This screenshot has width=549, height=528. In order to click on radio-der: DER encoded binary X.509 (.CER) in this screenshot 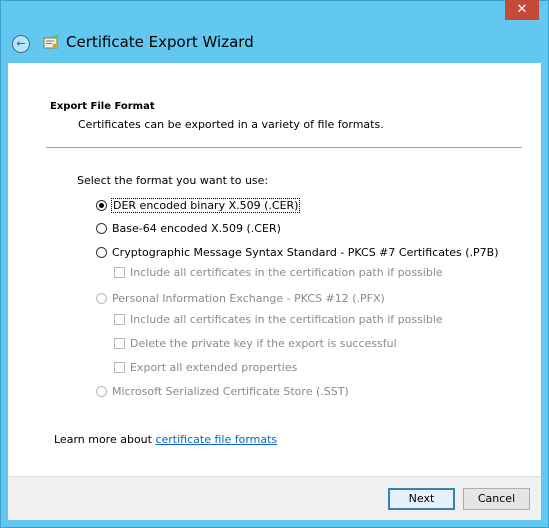, I will do `click(198, 205)`.